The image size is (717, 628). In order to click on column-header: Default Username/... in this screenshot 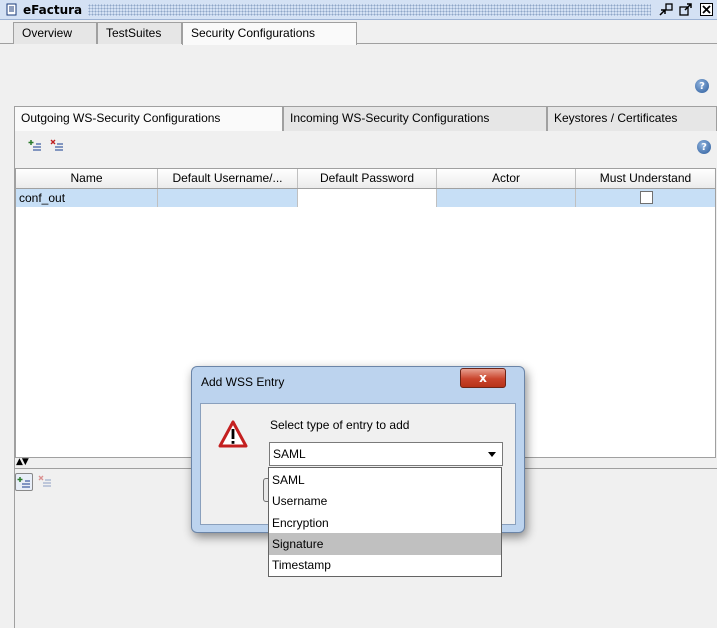, I will do `click(228, 178)`.